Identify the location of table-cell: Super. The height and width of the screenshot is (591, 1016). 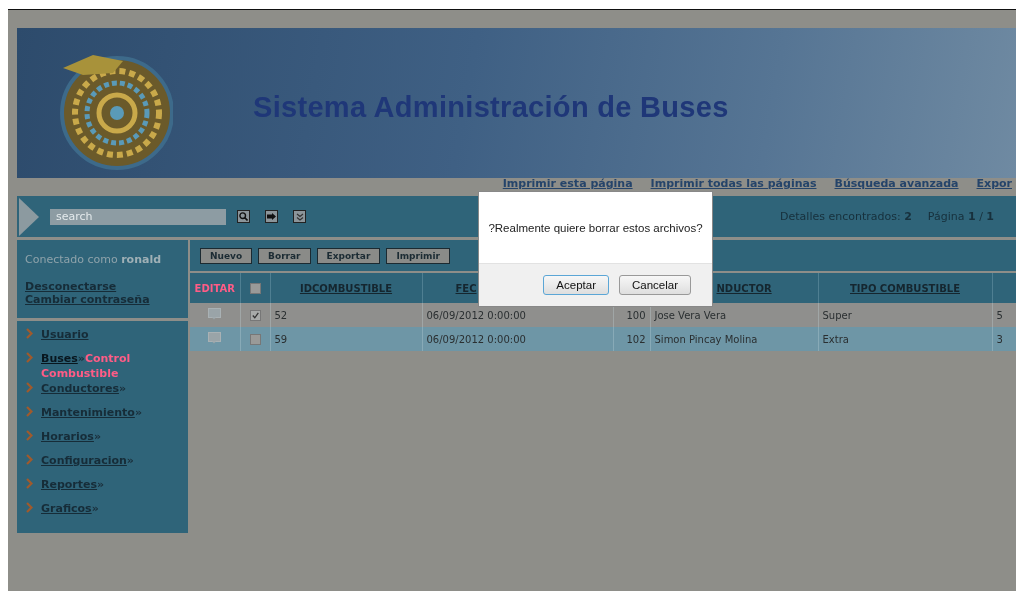
(837, 315).